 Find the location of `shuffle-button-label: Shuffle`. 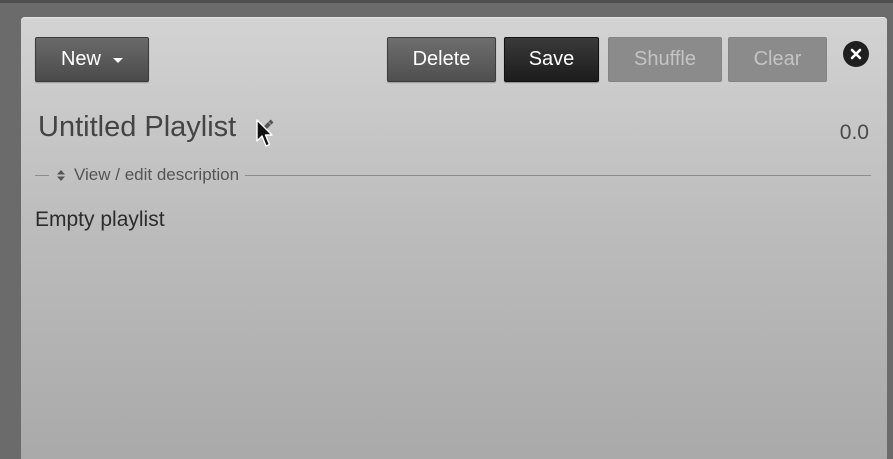

shuffle-button-label: Shuffle is located at coordinates (665, 59).